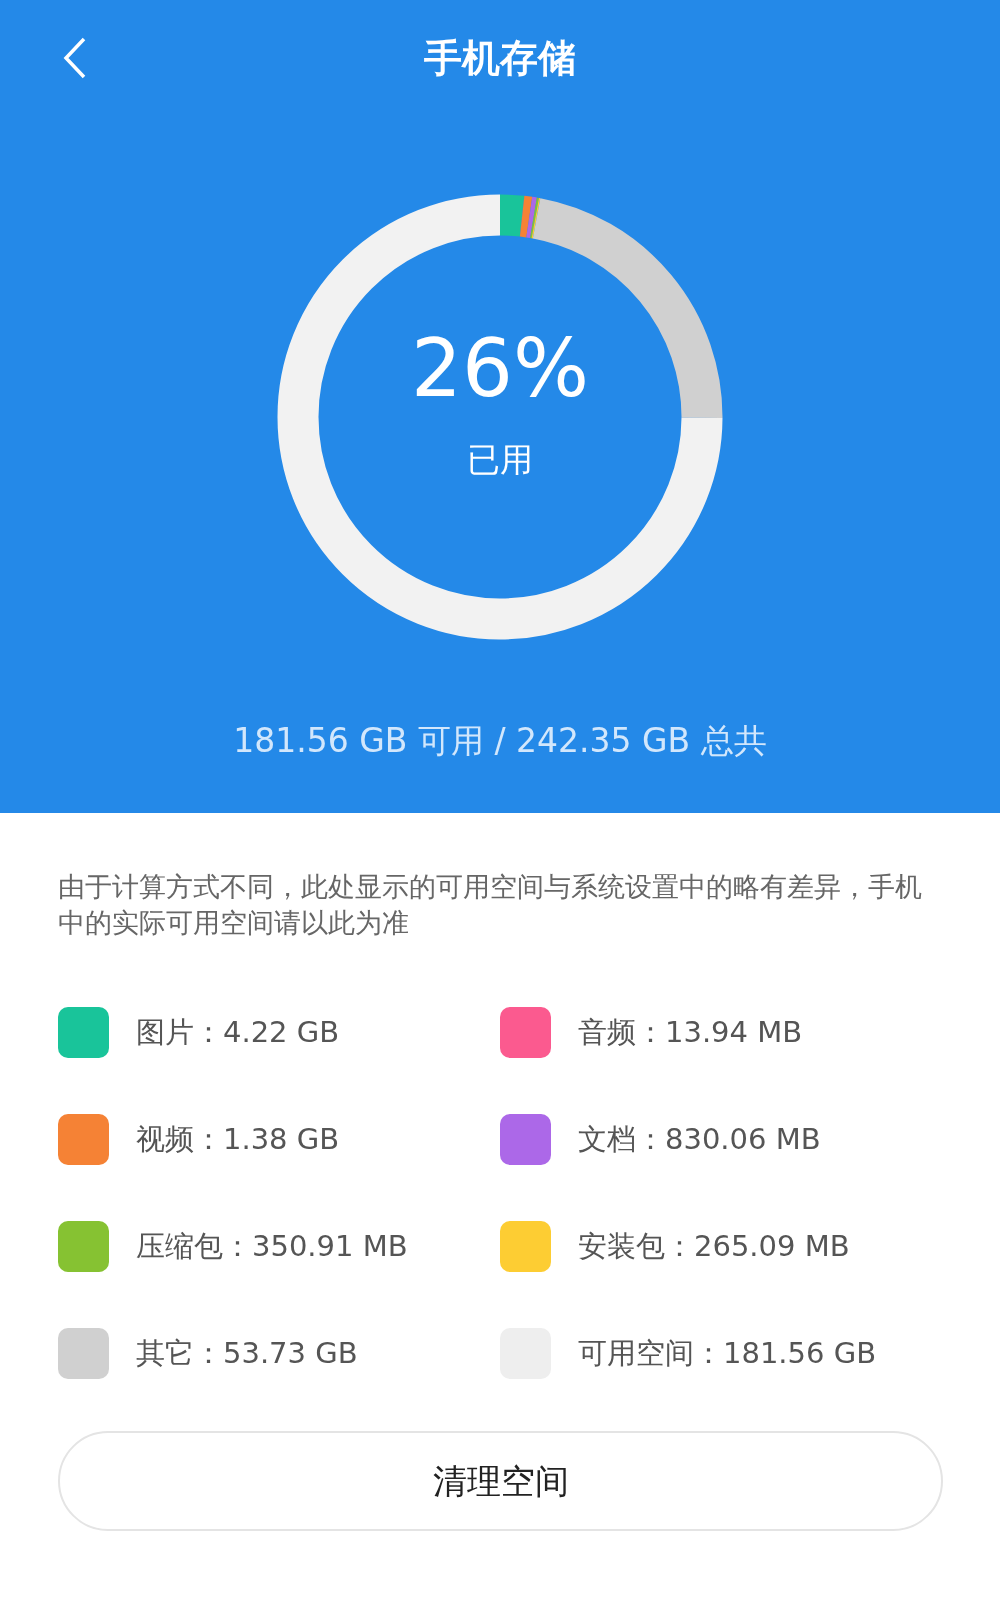  Describe the element at coordinates (500, 58) in the screenshot. I see `page-title: 手机存储` at that location.